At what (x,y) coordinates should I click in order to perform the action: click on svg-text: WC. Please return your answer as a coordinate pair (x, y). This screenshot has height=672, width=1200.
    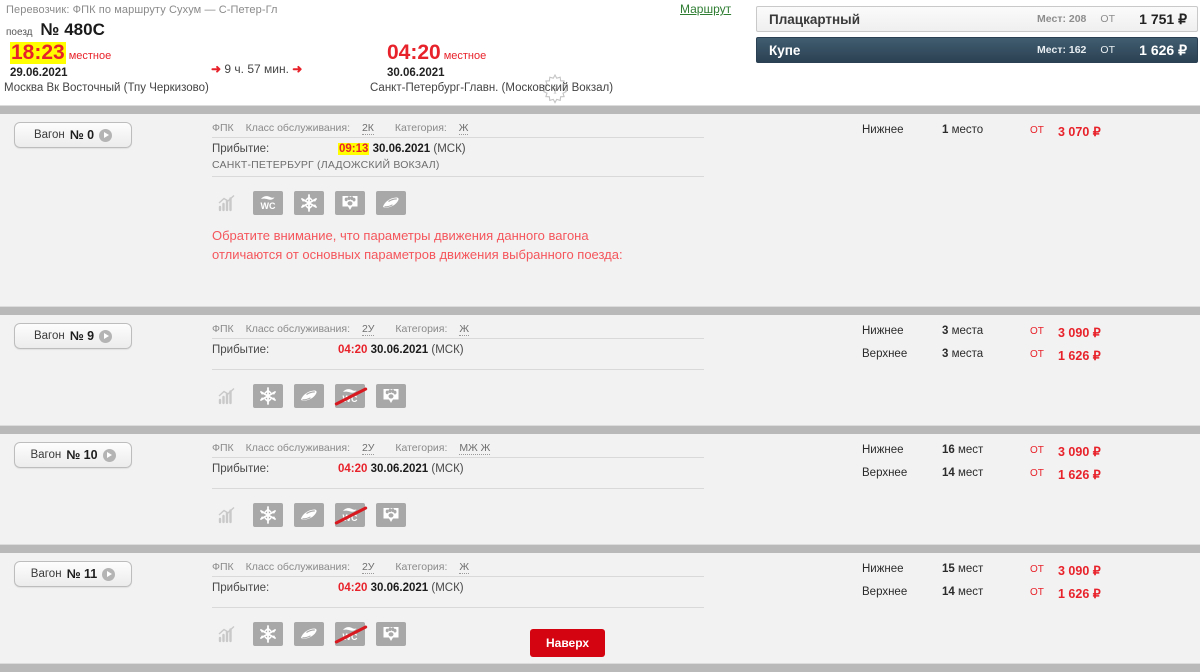
    Looking at the image, I should click on (268, 206).